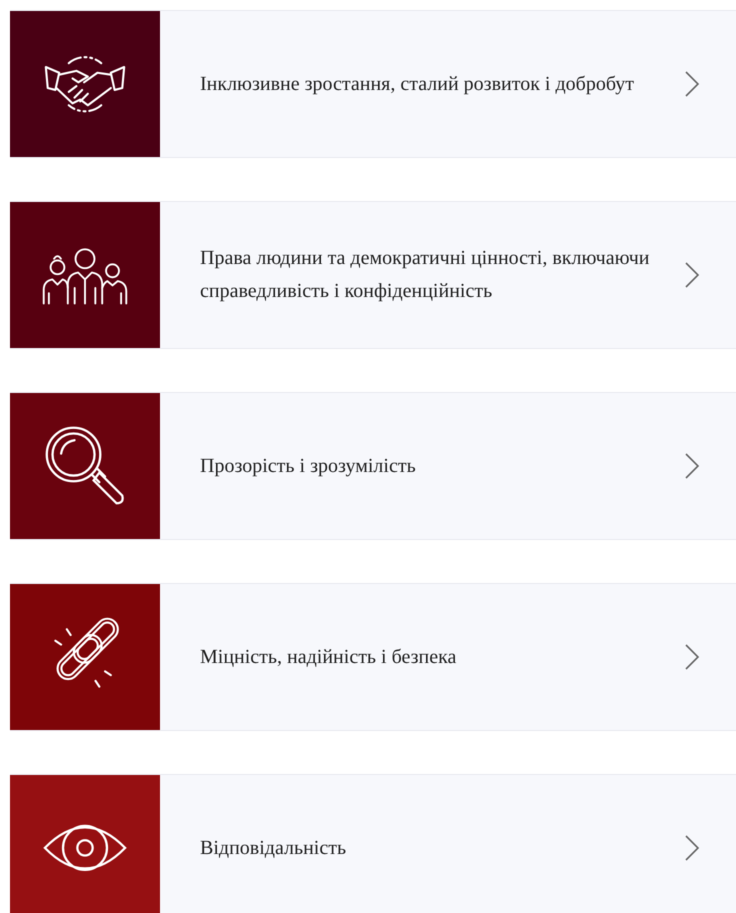 Image resolution: width=736 pixels, height=913 pixels. I want to click on principle-title: Права людини та демократичні цінності, включаючи справедливість і конфіденційність, so click(425, 275).